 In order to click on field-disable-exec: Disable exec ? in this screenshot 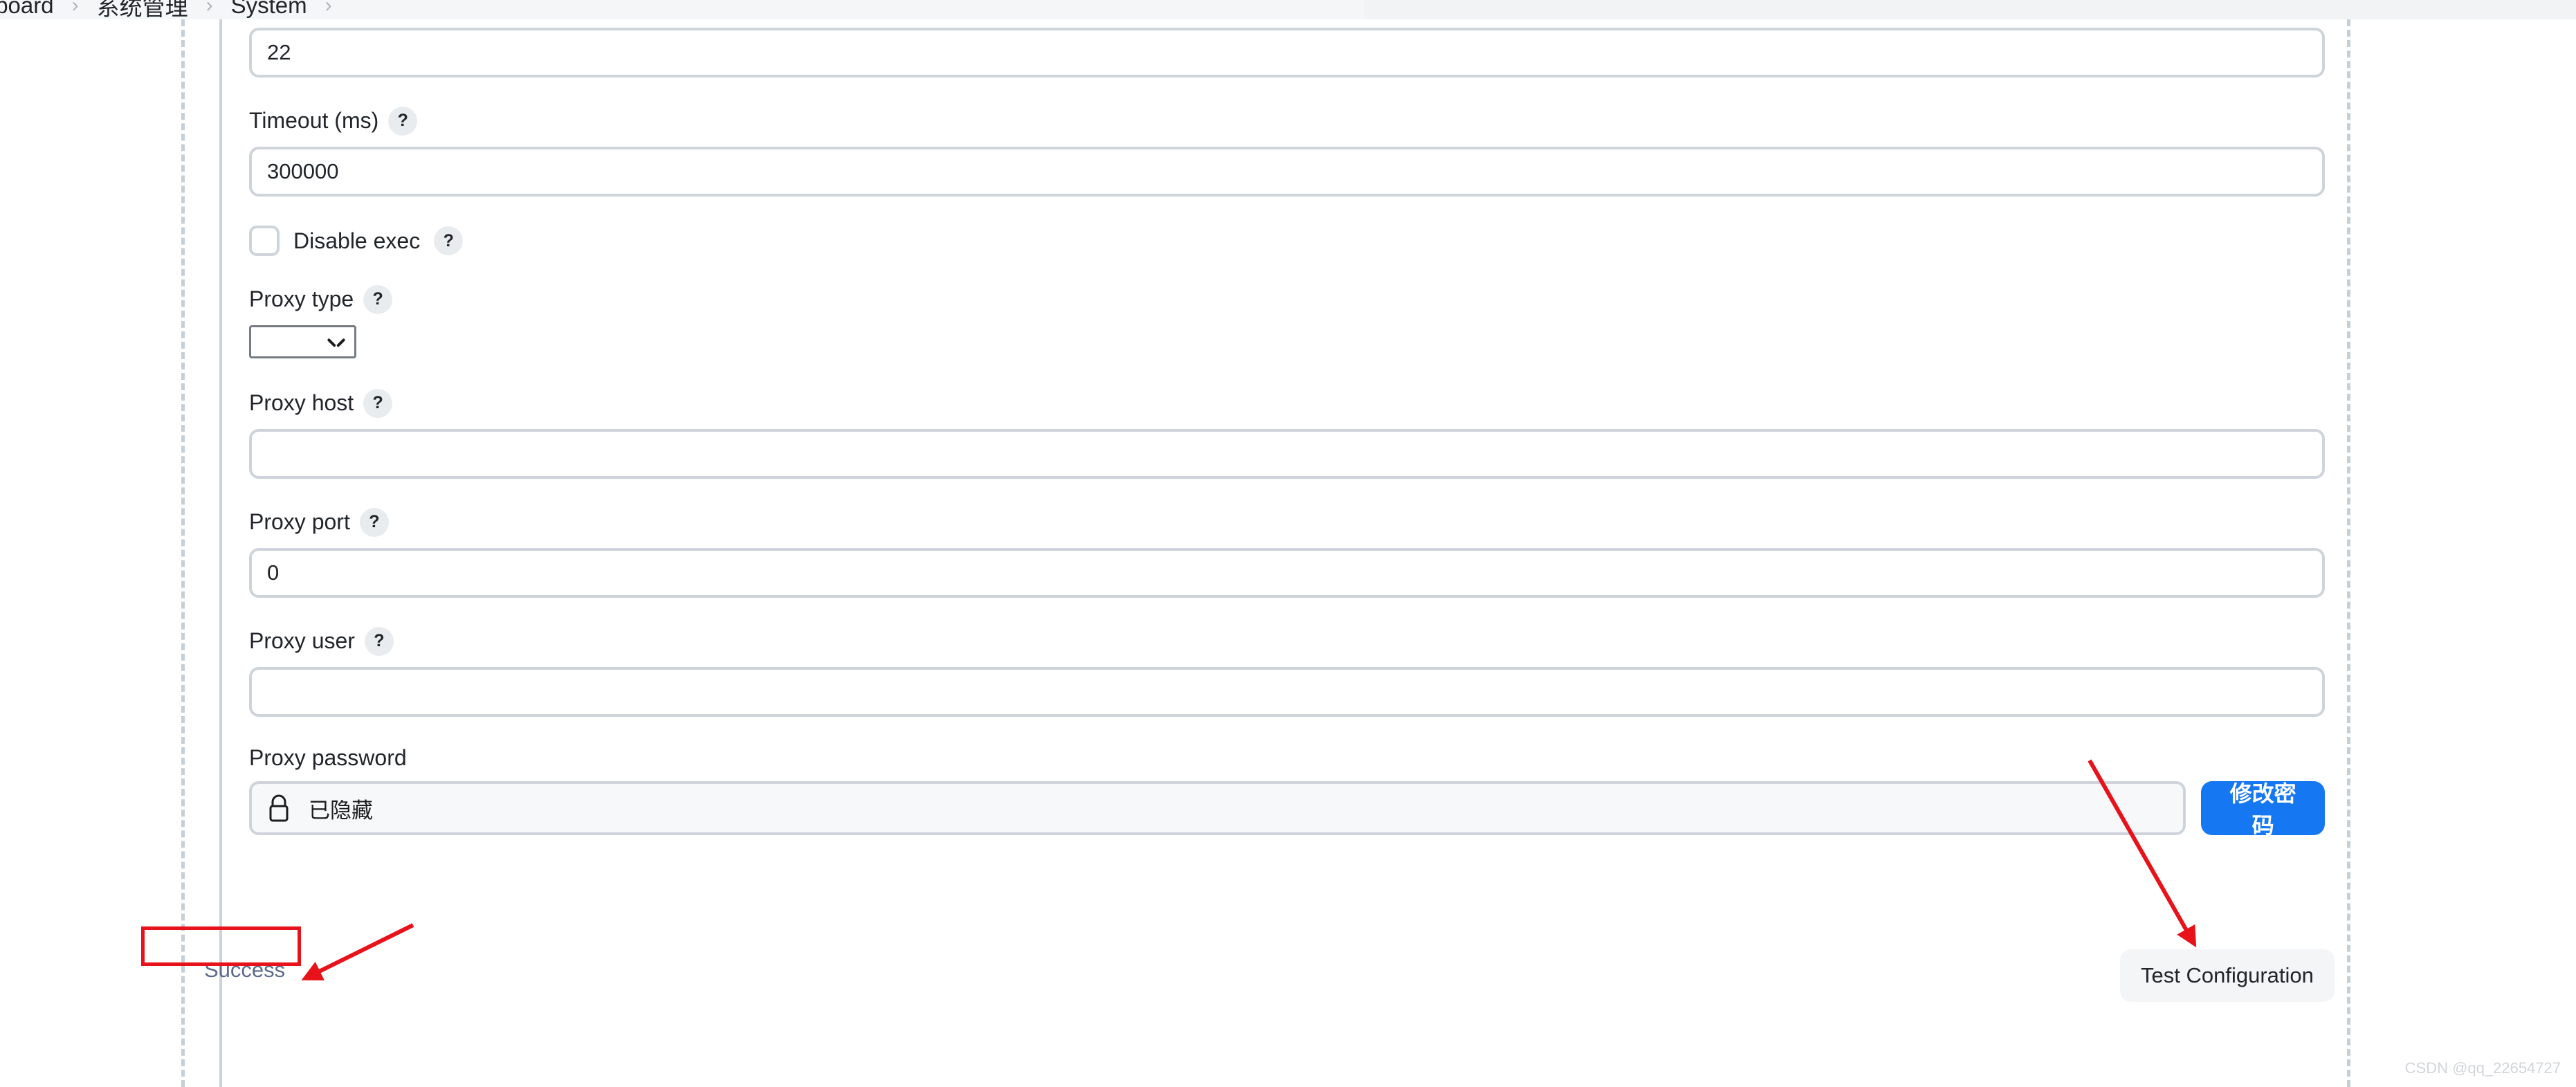, I will do `click(1287, 241)`.